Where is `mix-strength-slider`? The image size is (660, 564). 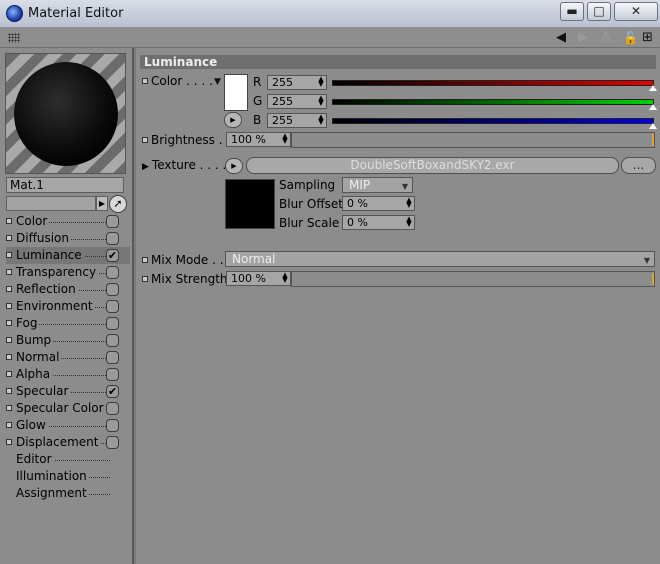
mix-strength-slider is located at coordinates (473, 279).